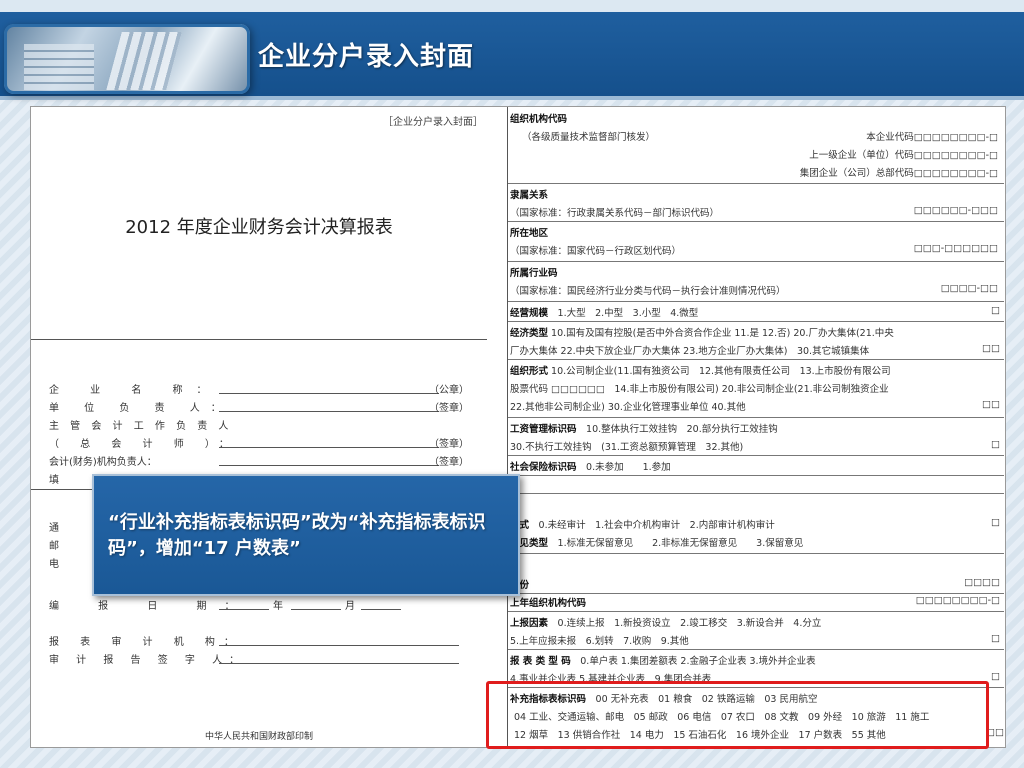  Describe the element at coordinates (259, 227) in the screenshot. I see `report-title: 2012 年度企业财务会计决算报表` at that location.